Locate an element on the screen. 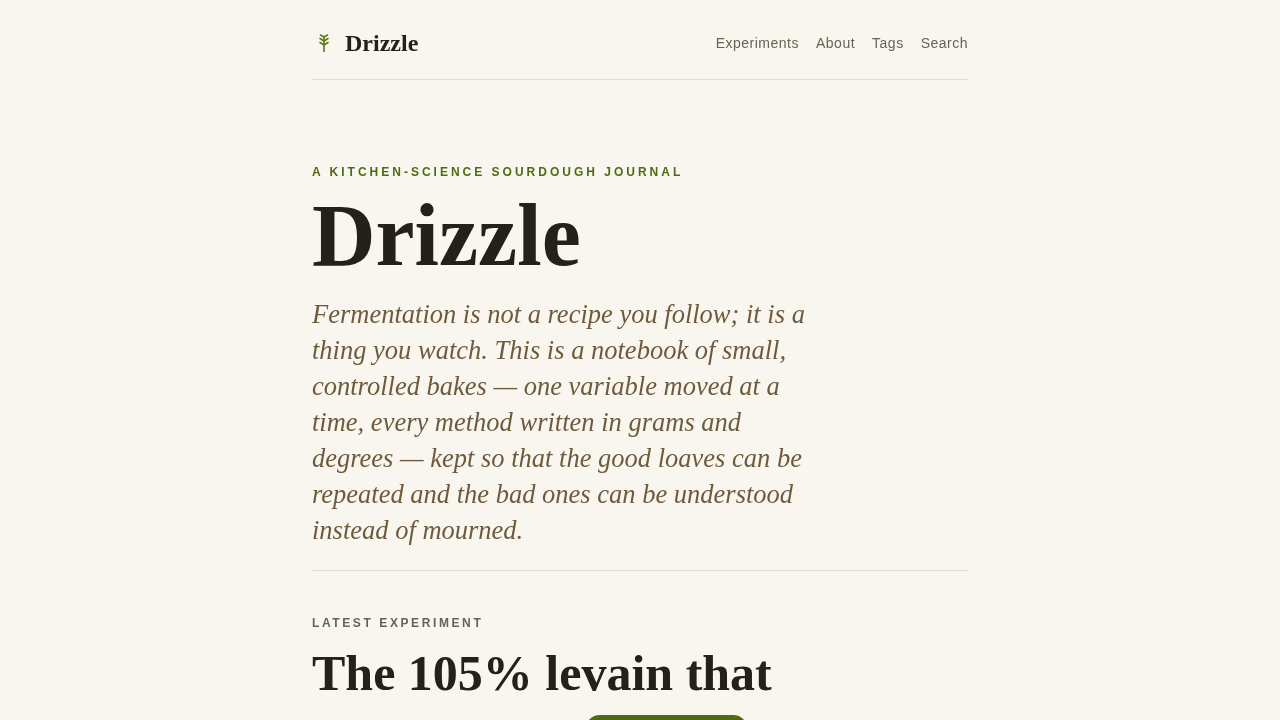 The height and width of the screenshot is (720, 1280). nav-link: Experiments is located at coordinates (757, 43).